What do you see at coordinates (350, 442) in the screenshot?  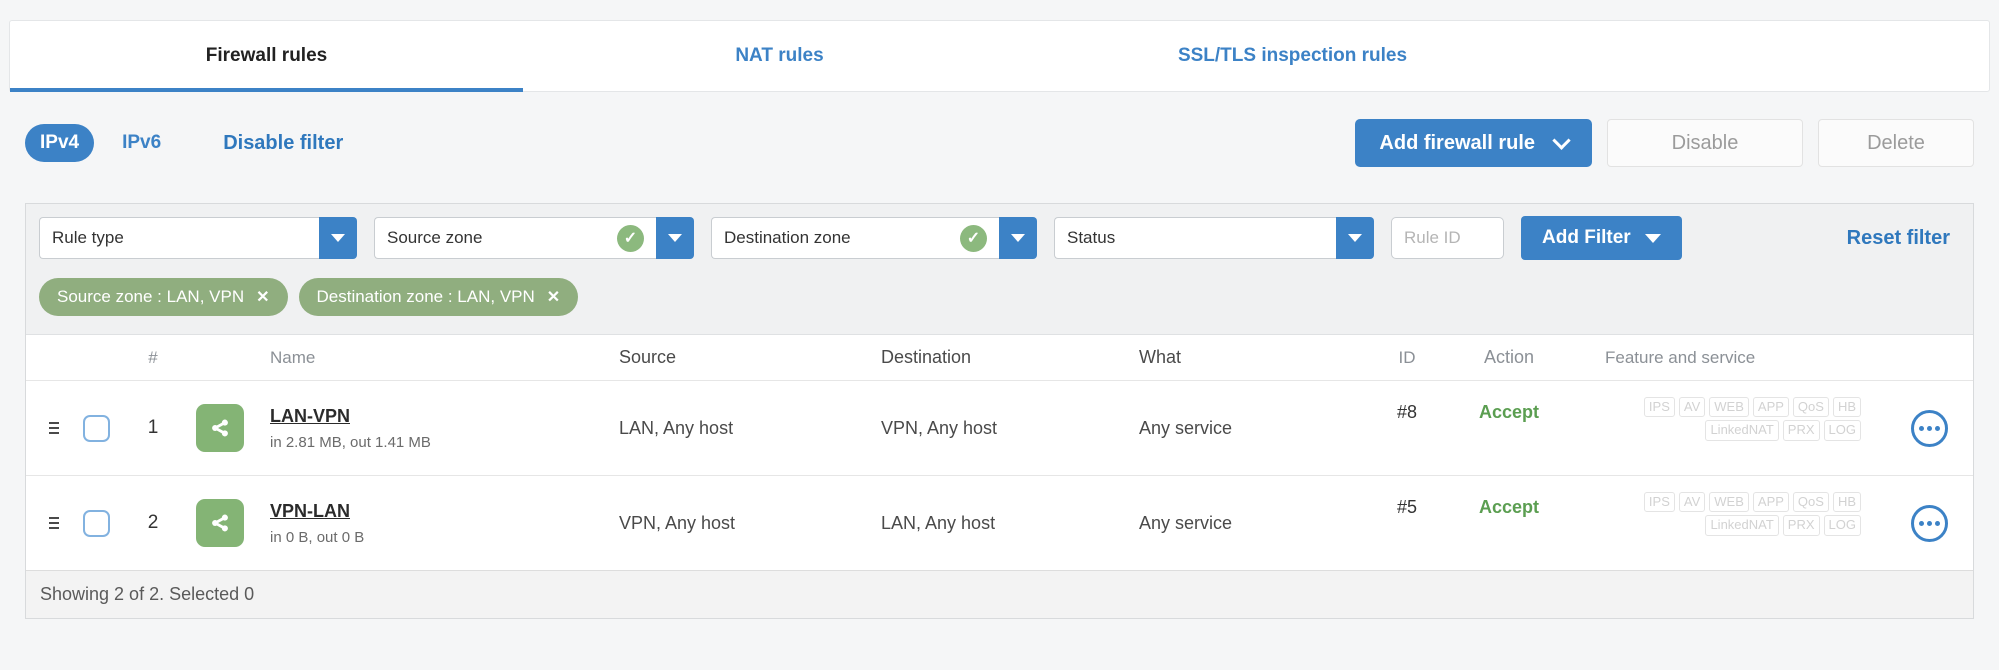 I see `rule-traffic-stats: in 2.81 MB, out 1.41 MB` at bounding box center [350, 442].